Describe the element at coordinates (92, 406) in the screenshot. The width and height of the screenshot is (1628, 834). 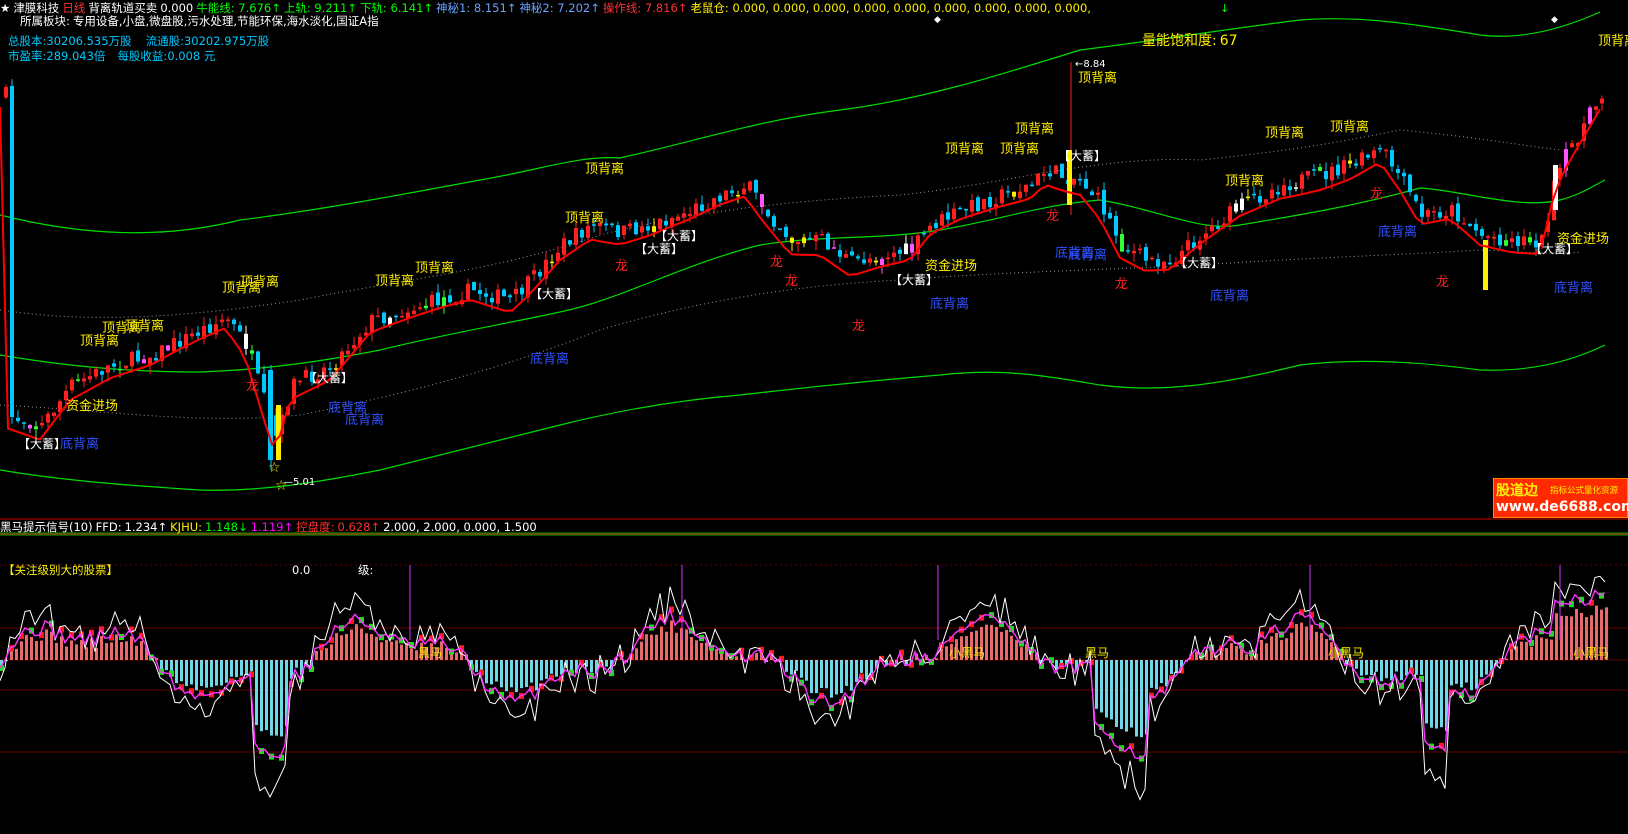
I see `enter-label: 资金进场` at that location.